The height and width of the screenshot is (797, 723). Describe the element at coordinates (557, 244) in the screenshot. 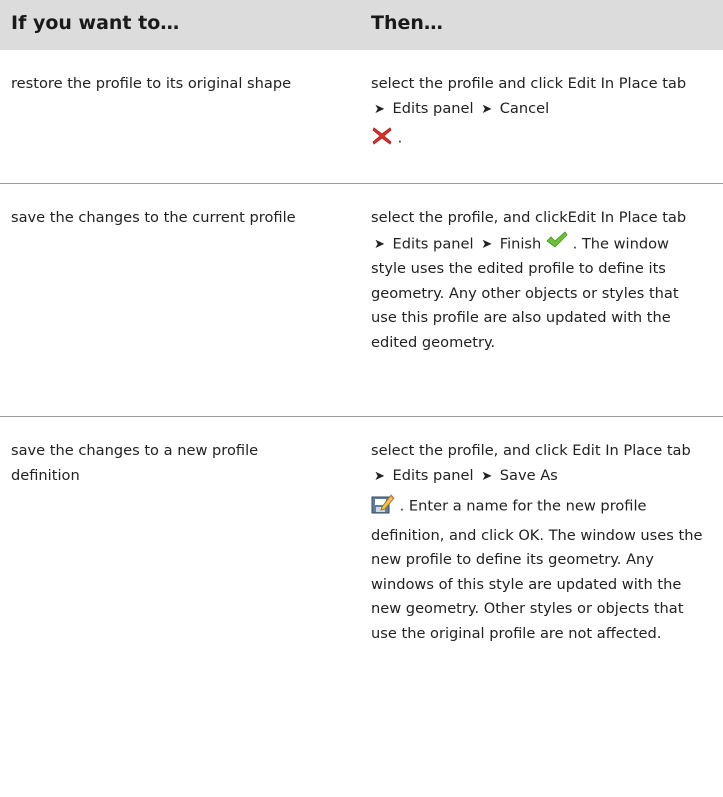

I see `finish-check-icon` at that location.